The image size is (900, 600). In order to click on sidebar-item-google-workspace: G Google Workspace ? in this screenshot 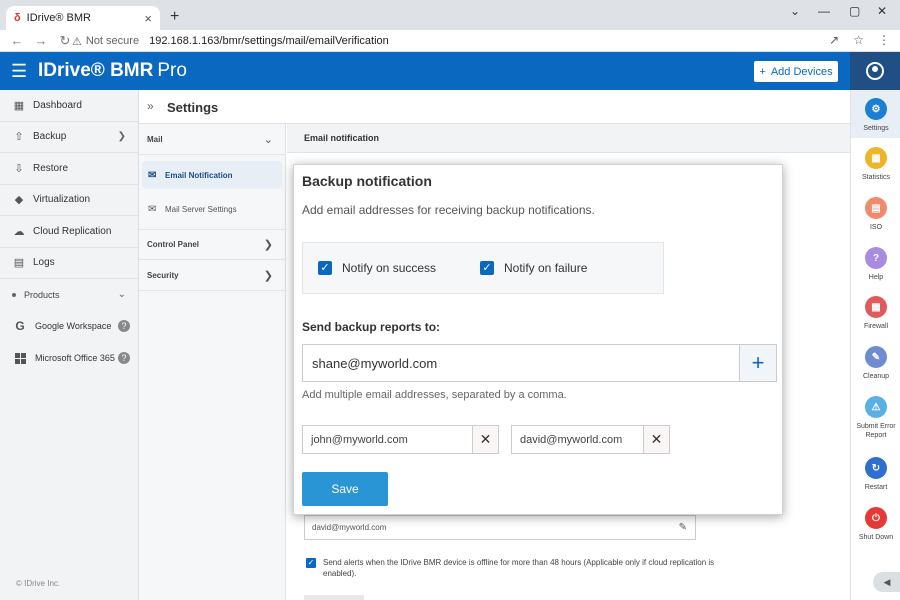, I will do `click(69, 326)`.